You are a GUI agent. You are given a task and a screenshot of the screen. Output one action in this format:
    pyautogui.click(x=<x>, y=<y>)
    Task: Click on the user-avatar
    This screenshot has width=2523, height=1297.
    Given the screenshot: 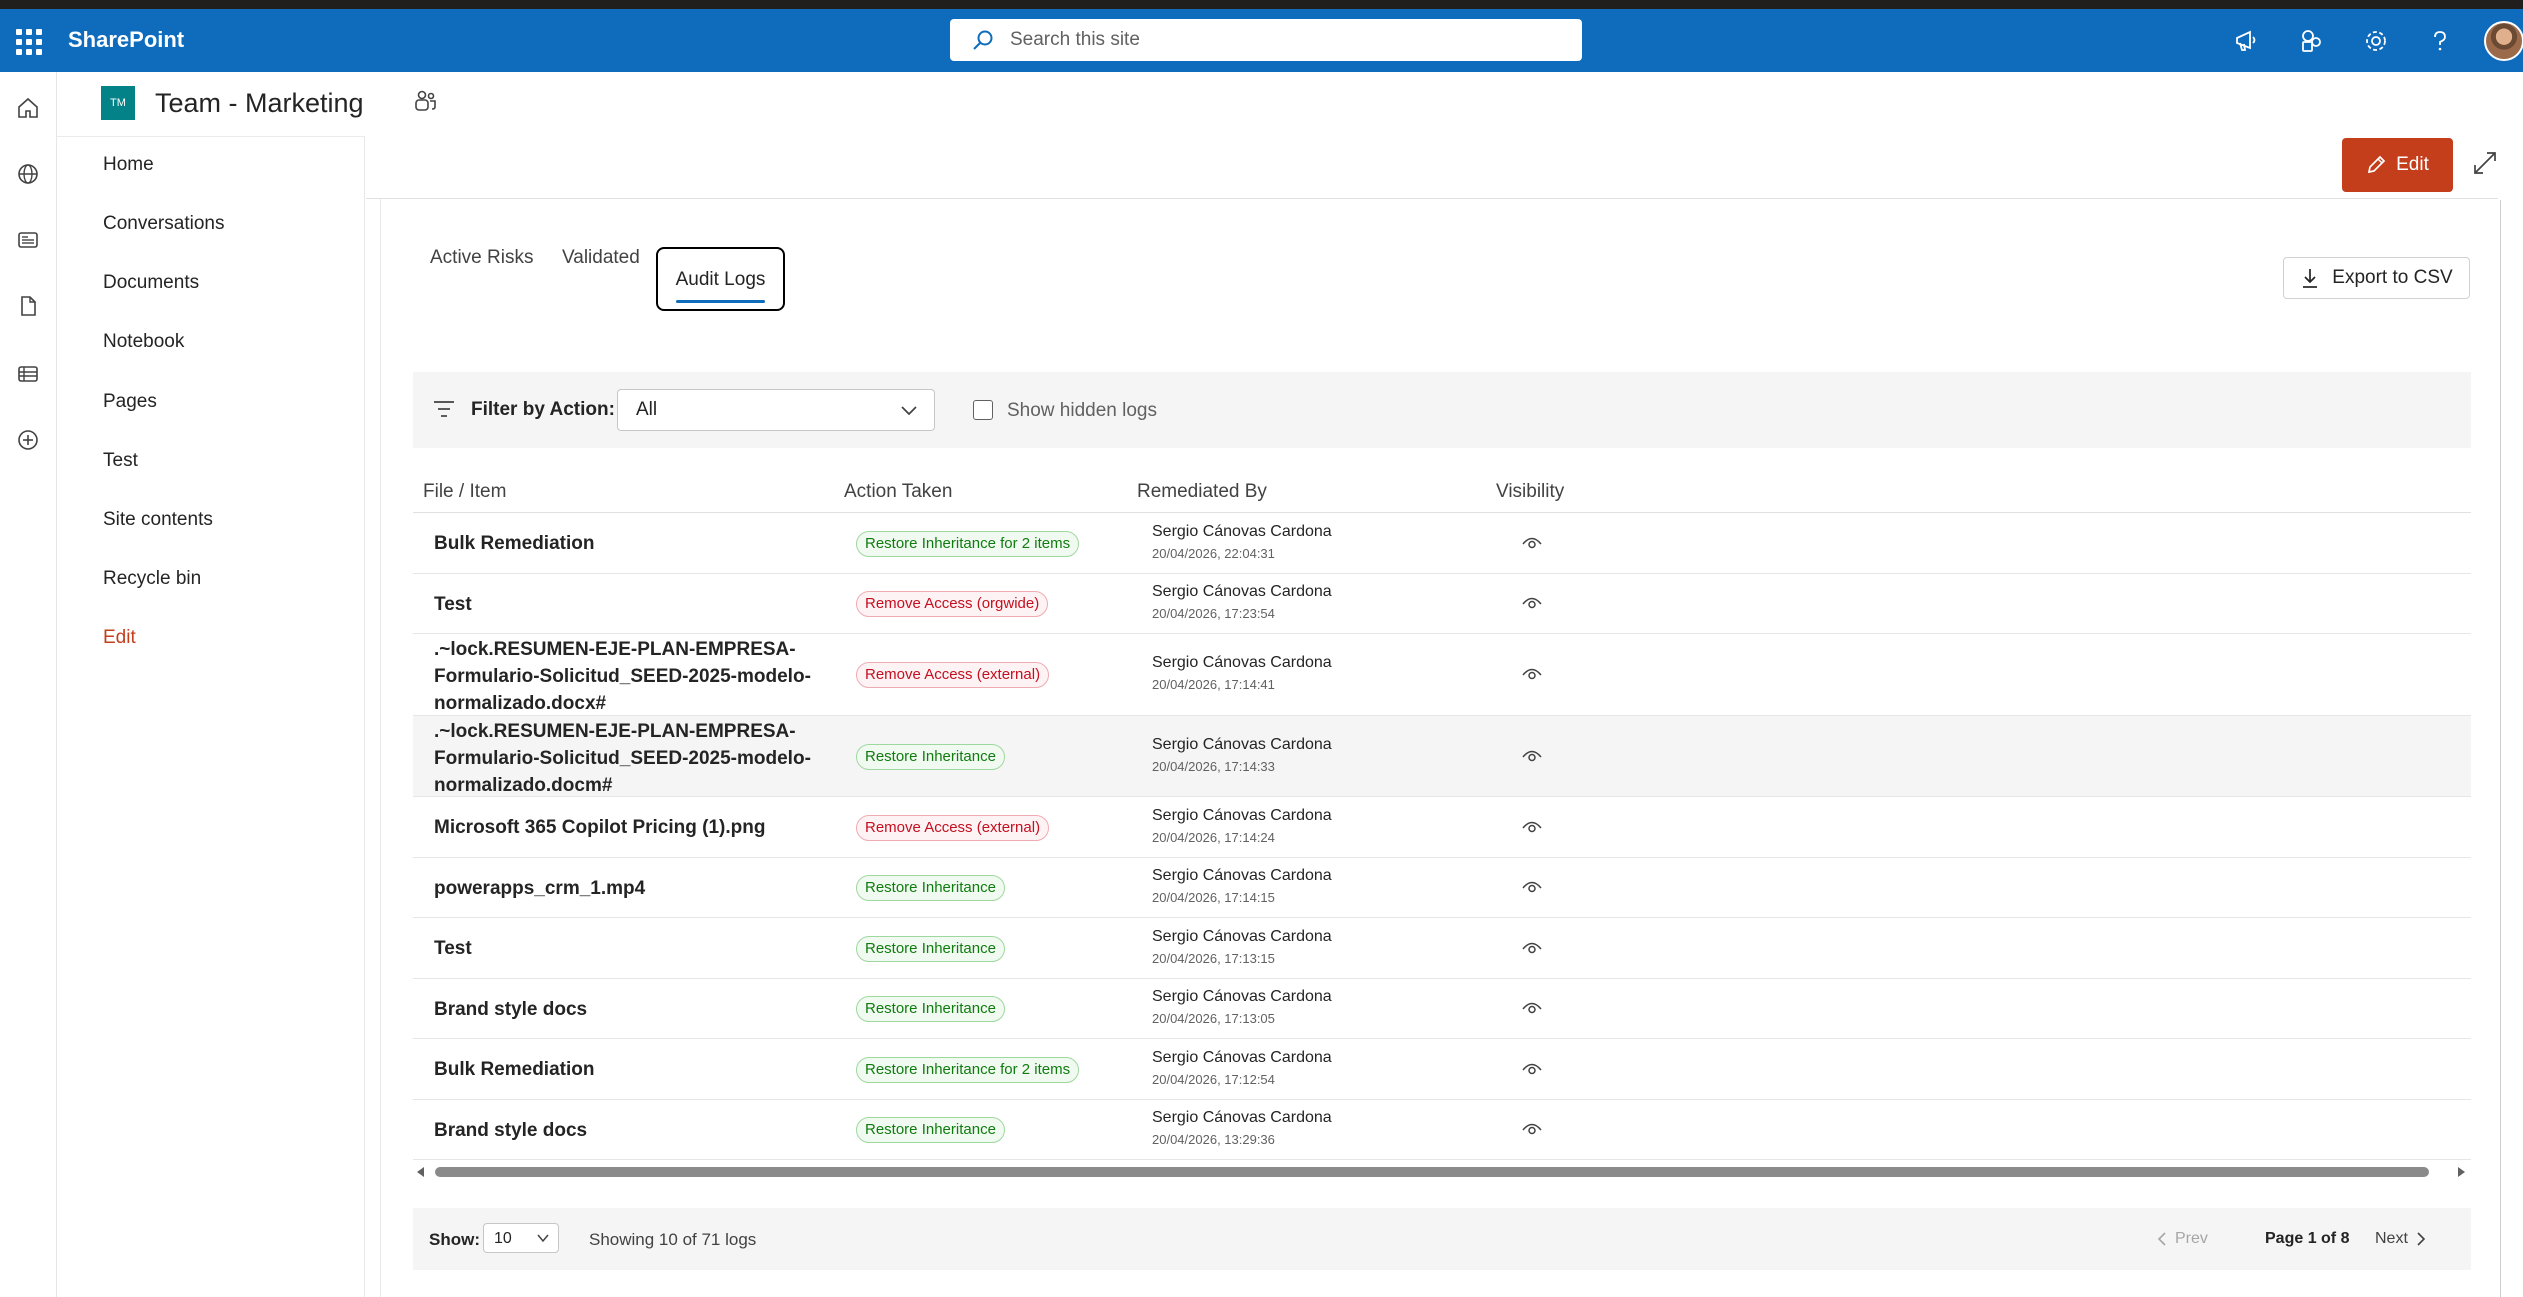 What is the action you would take?
    pyautogui.click(x=2503, y=41)
    